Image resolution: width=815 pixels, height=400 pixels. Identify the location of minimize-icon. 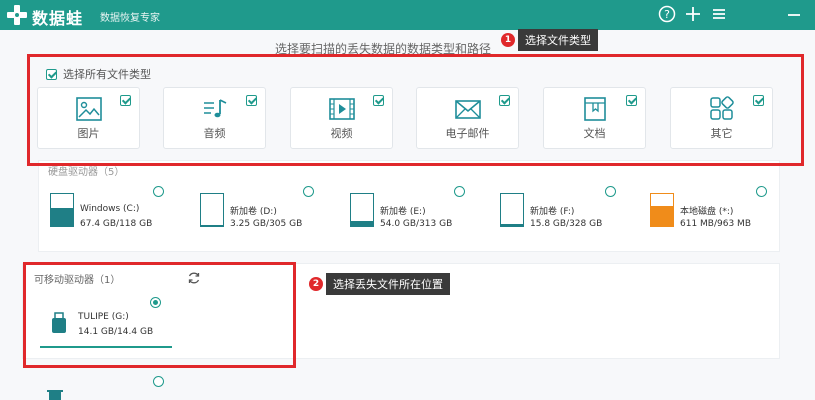
(794, 15).